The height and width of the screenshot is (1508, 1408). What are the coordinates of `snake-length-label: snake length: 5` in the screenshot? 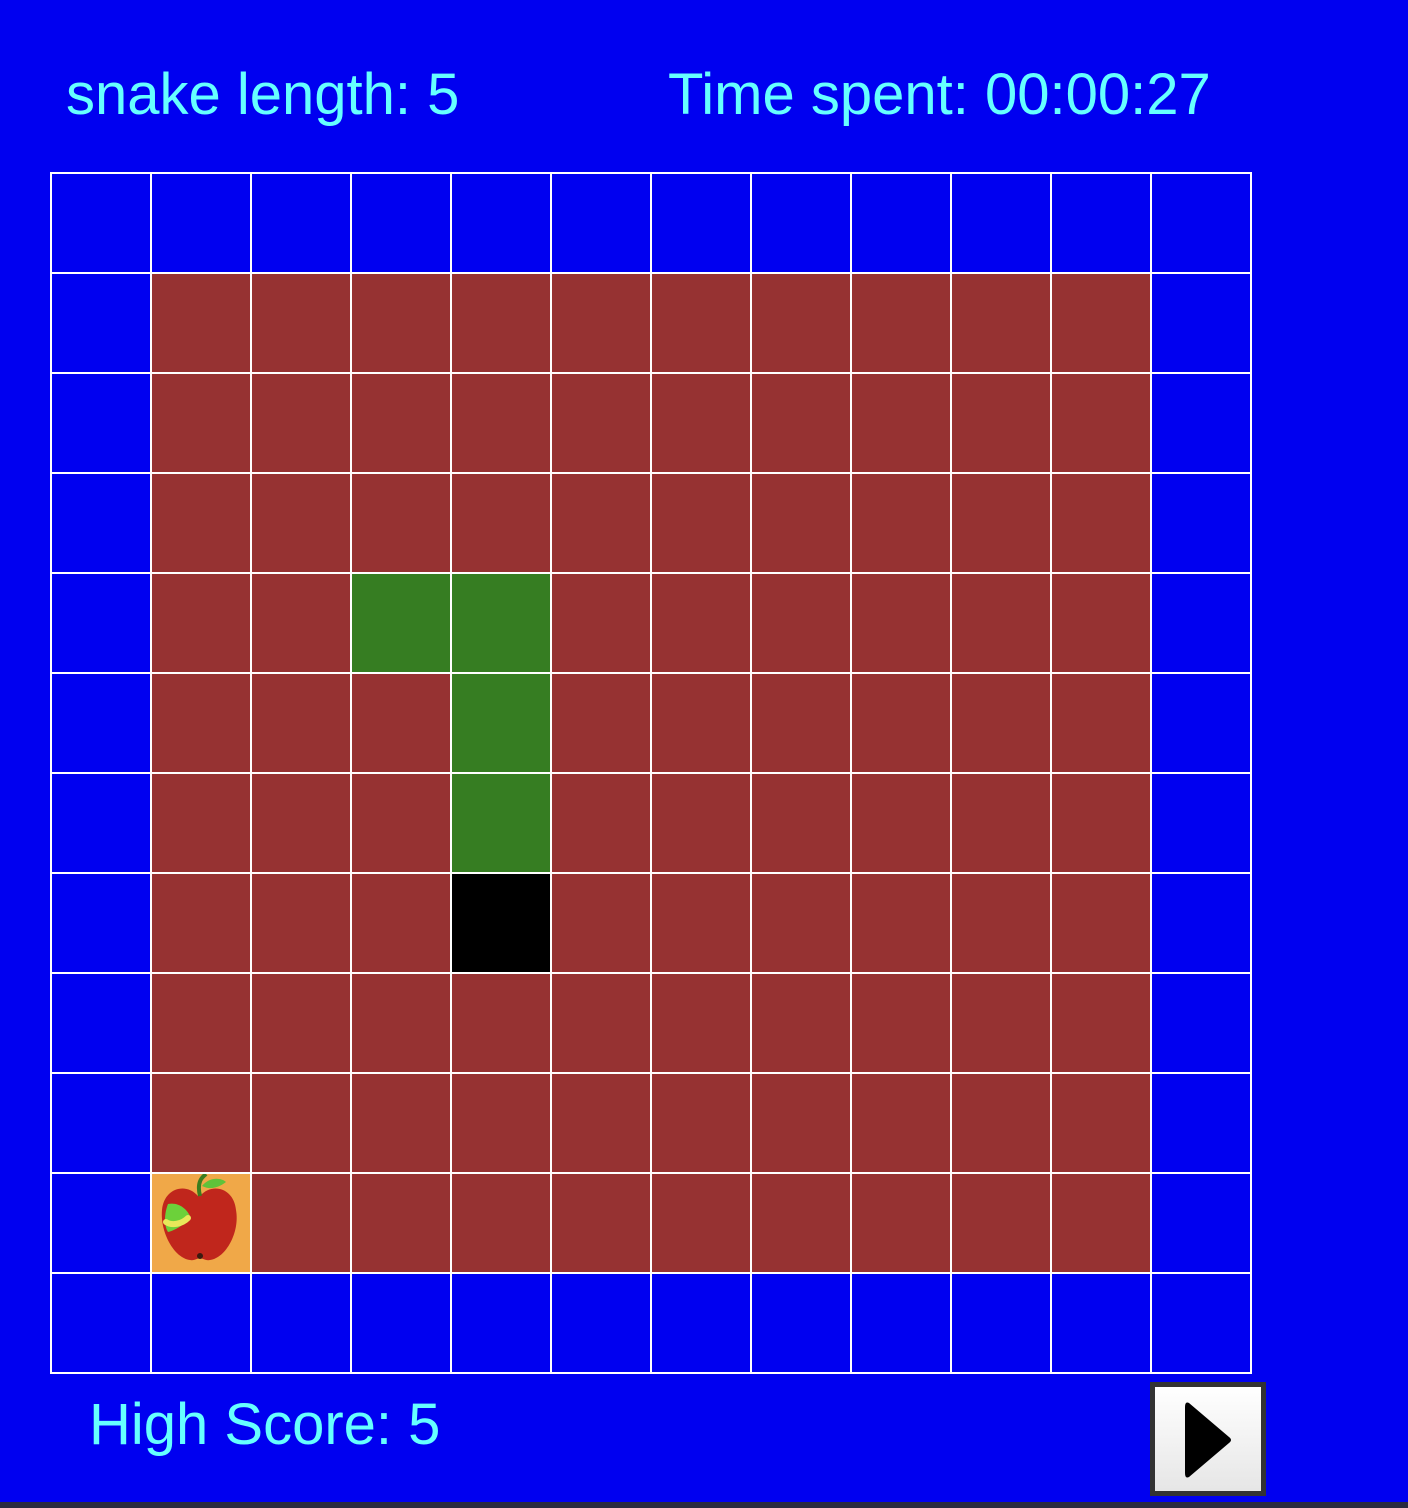 It's located at (263, 94).